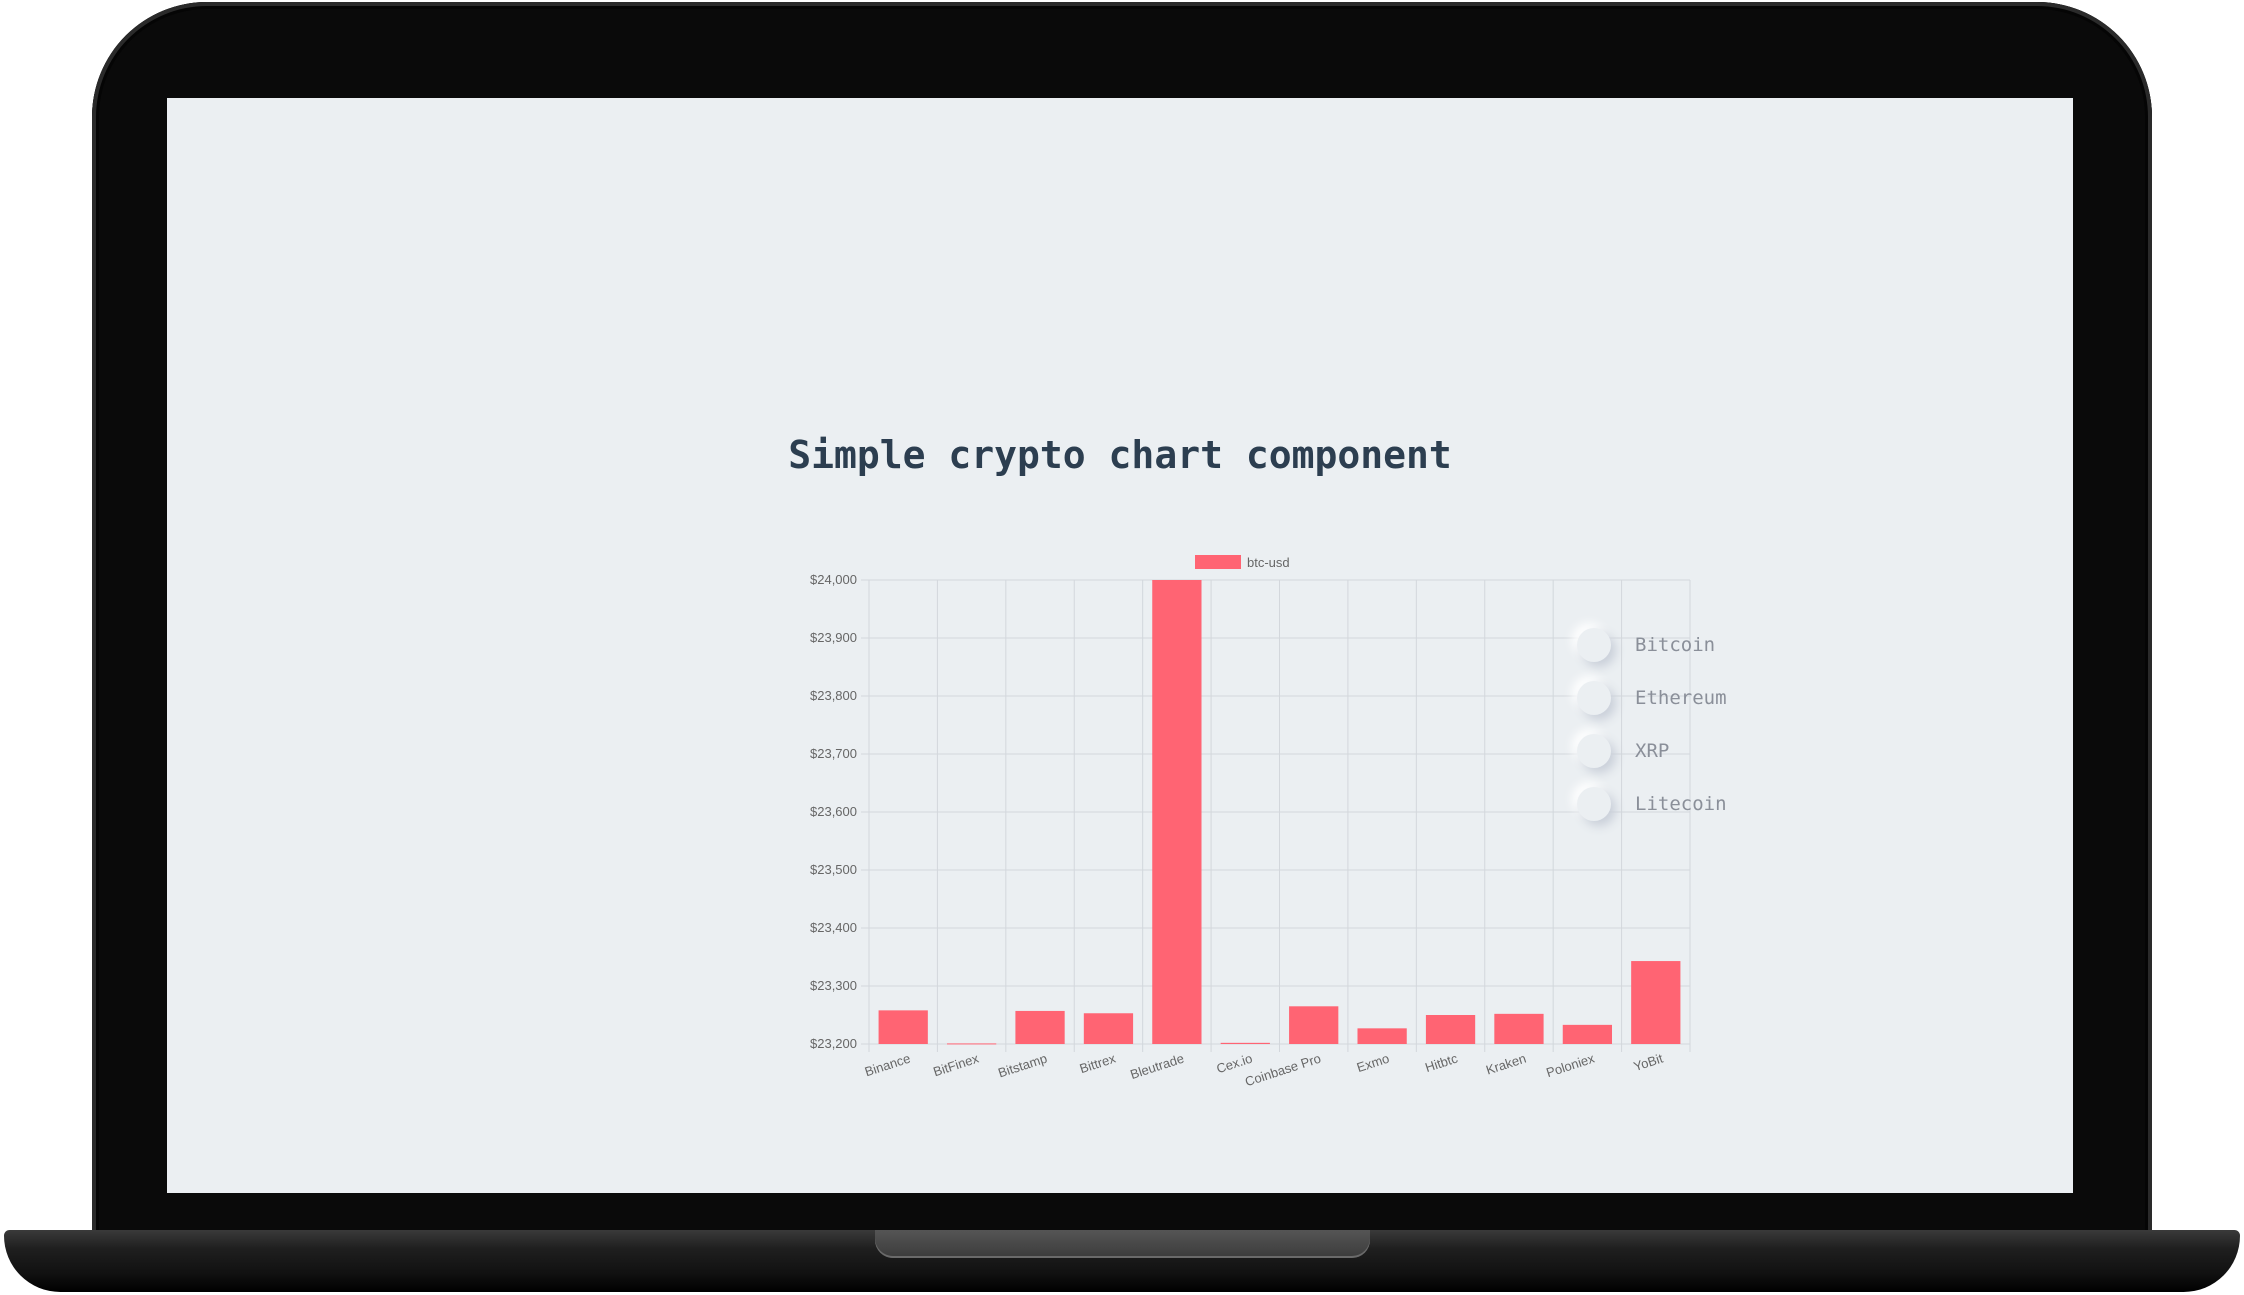  I want to click on y-tick-label: $23,400, so click(833, 927).